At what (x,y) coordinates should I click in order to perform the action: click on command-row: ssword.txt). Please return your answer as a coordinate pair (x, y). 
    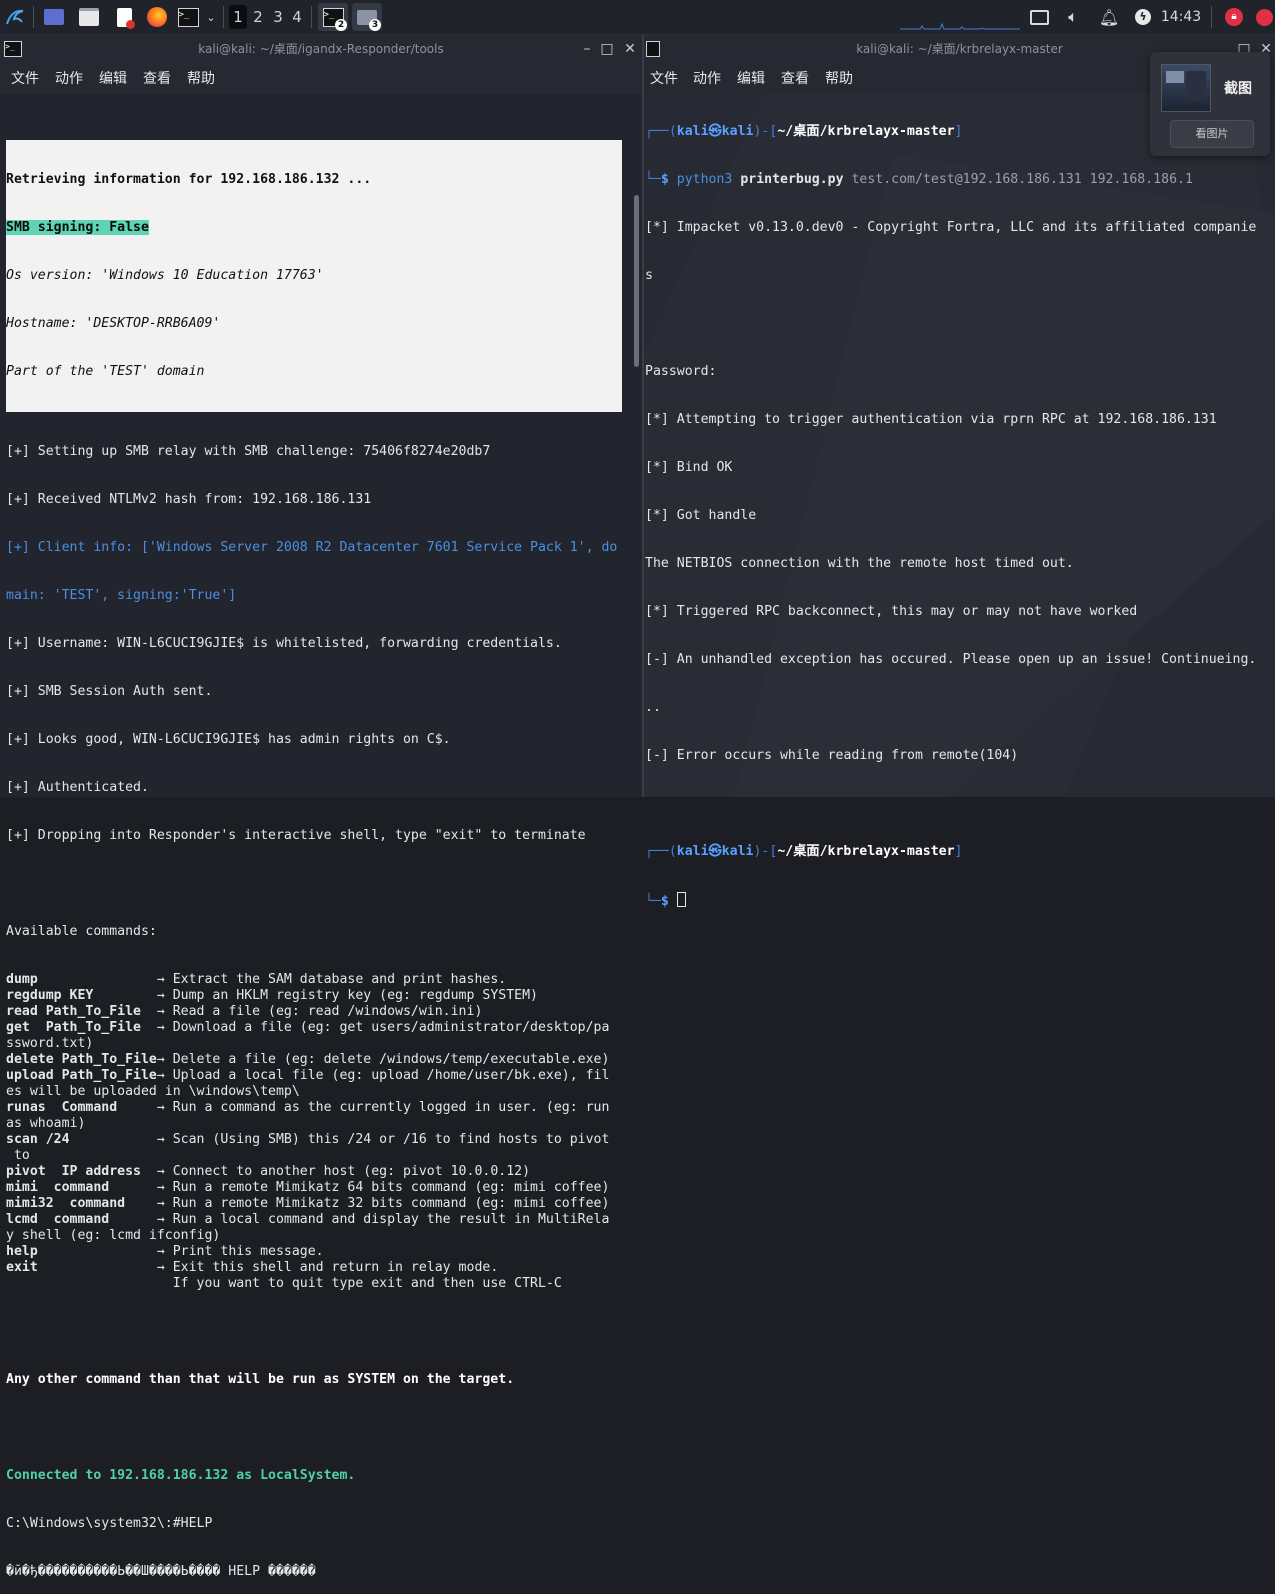
    Looking at the image, I should click on (318, 1044).